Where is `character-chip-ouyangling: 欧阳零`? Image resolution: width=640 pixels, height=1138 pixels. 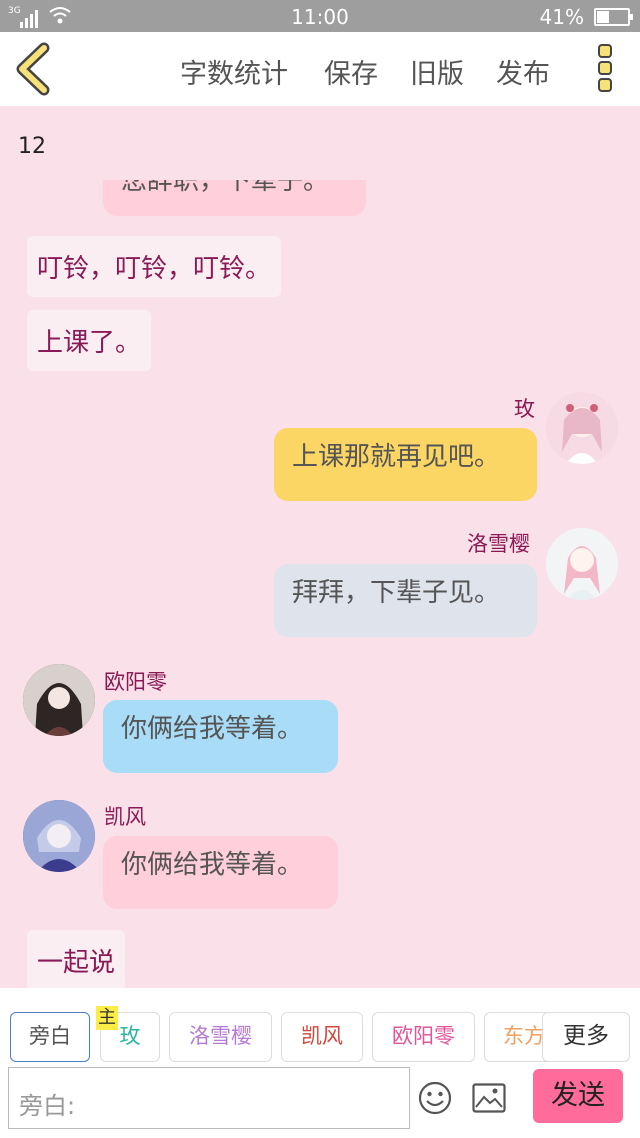
character-chip-ouyangling: 欧阳零 is located at coordinates (423, 1037).